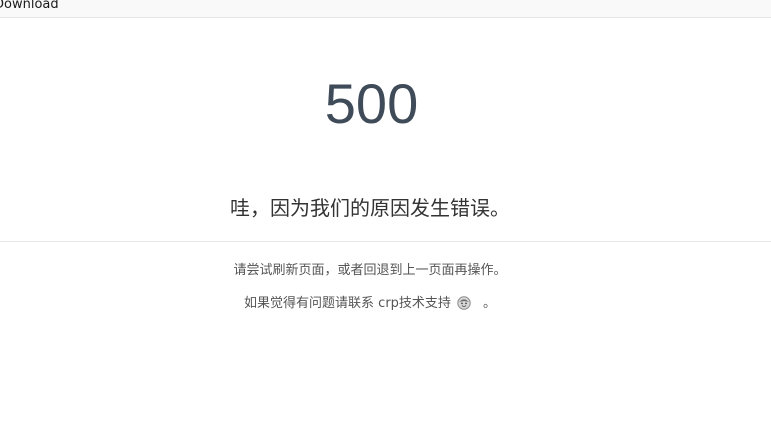 This screenshot has height=424, width=771. I want to click on support-face-icon, so click(464, 306).